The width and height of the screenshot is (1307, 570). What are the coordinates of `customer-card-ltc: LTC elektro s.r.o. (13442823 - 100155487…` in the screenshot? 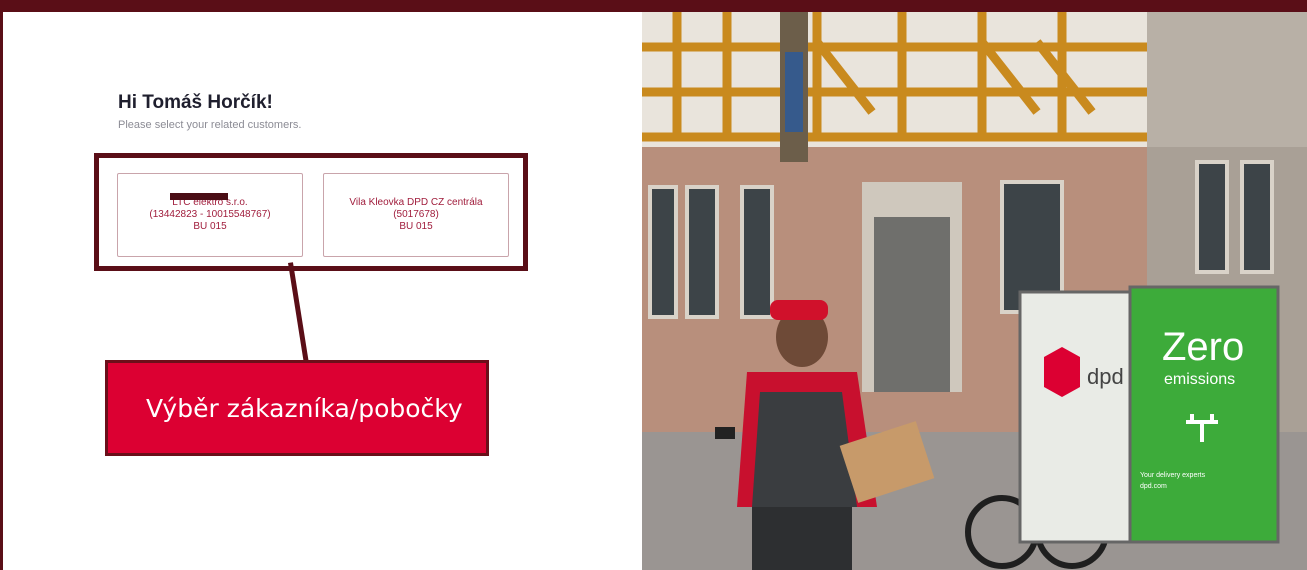 It's located at (210, 215).